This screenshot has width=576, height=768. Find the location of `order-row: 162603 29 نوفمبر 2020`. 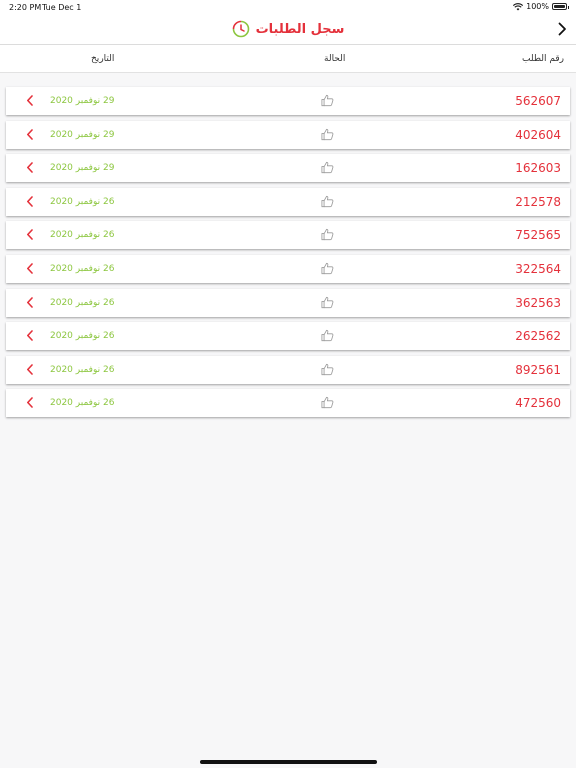

order-row: 162603 29 نوفمبر 2020 is located at coordinates (288, 168).